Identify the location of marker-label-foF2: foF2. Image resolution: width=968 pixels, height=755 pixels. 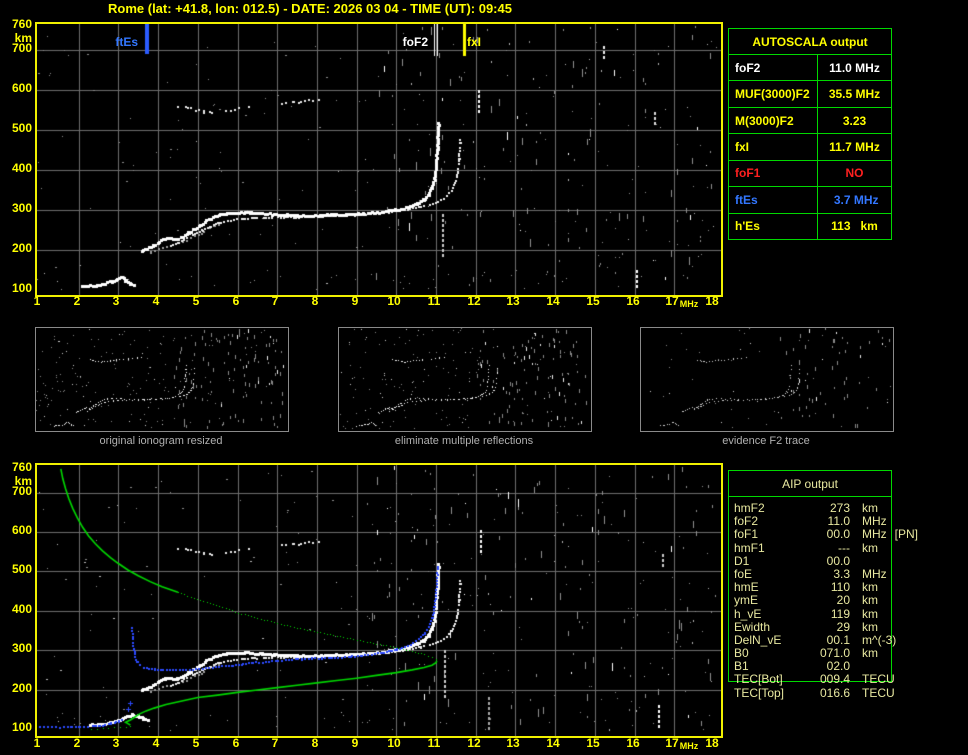
(415, 42).